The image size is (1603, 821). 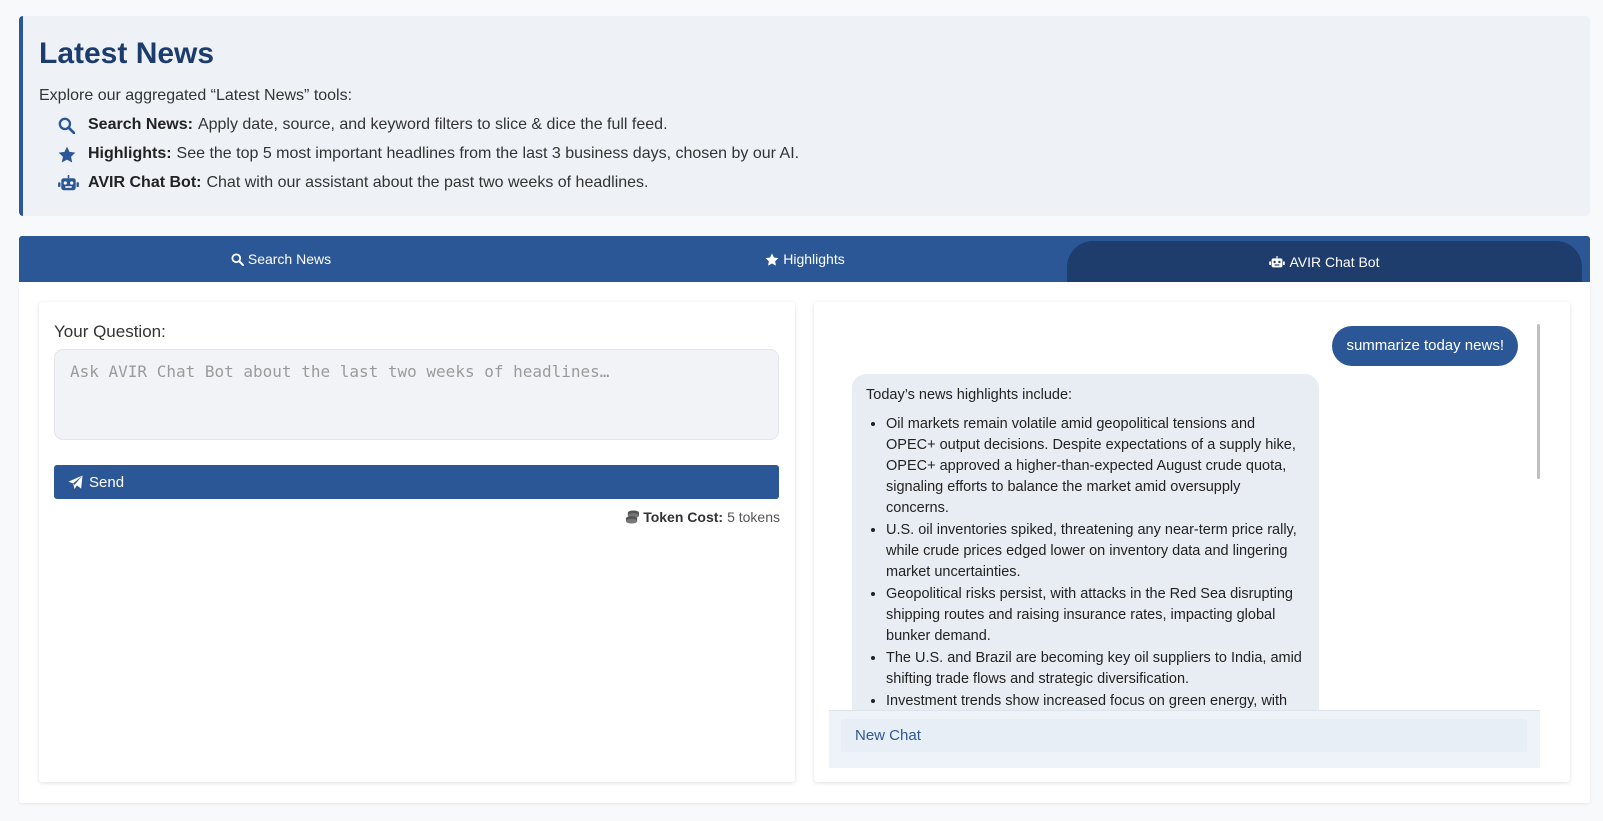 I want to click on question-input, so click(x=416, y=394).